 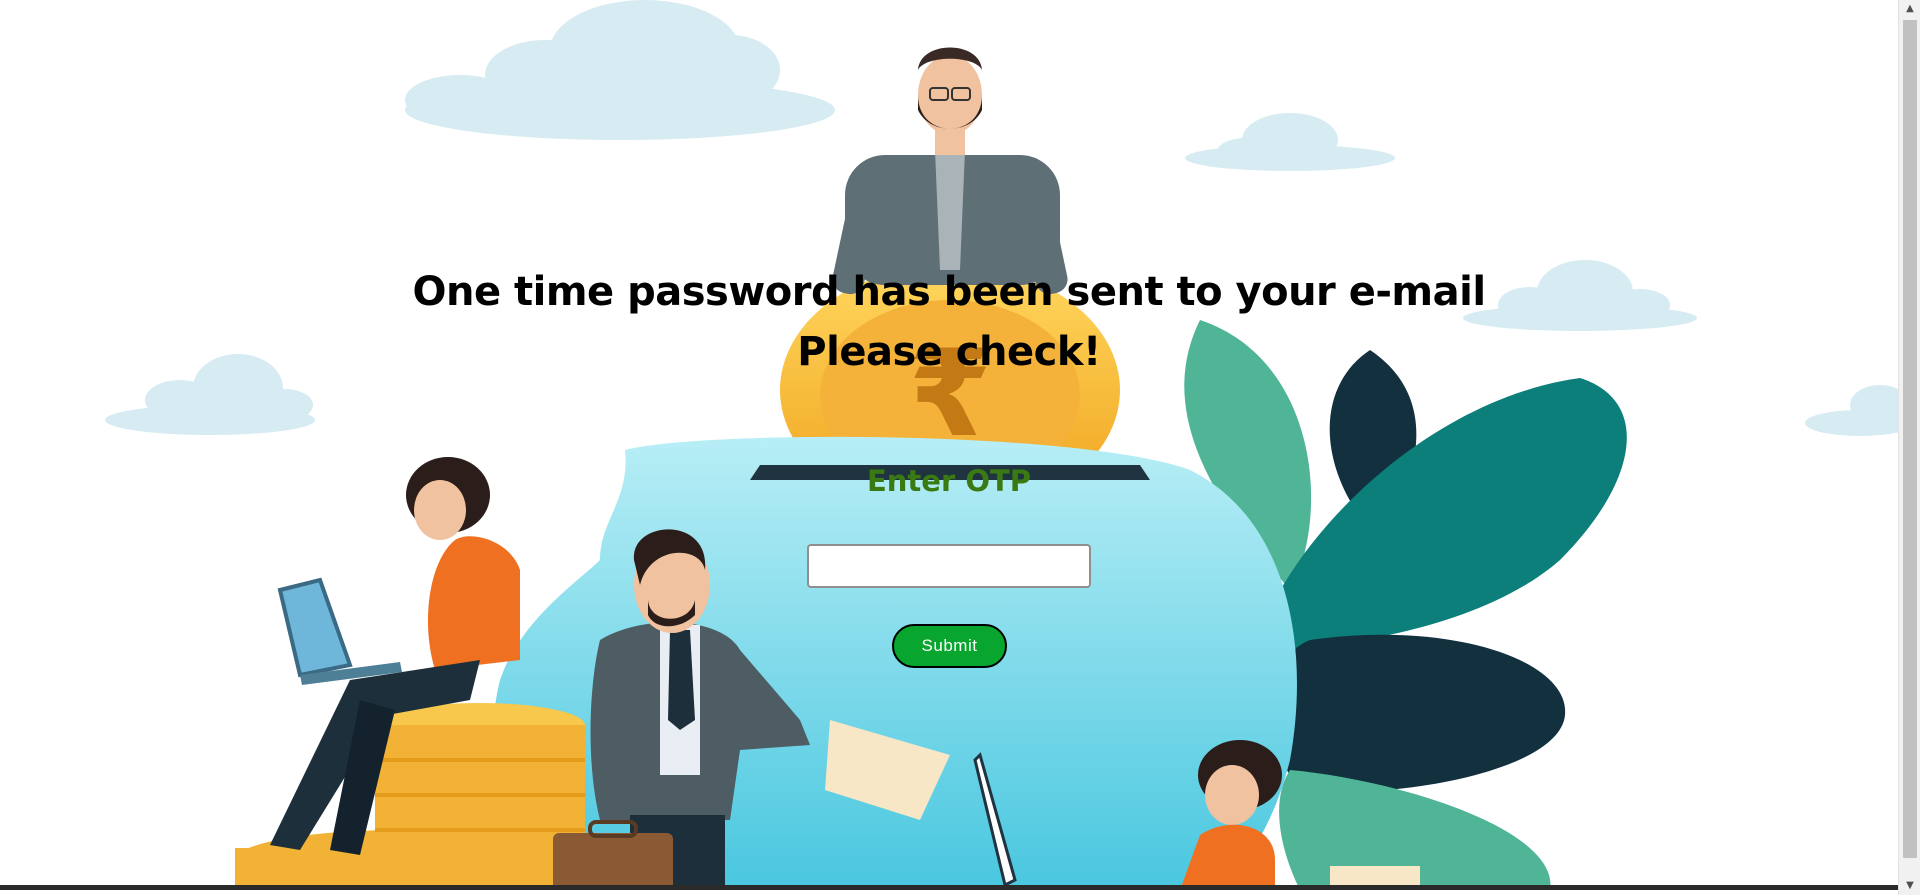 What do you see at coordinates (1909, 9) in the screenshot?
I see `scroll-up-arrow-icon: ▲` at bounding box center [1909, 9].